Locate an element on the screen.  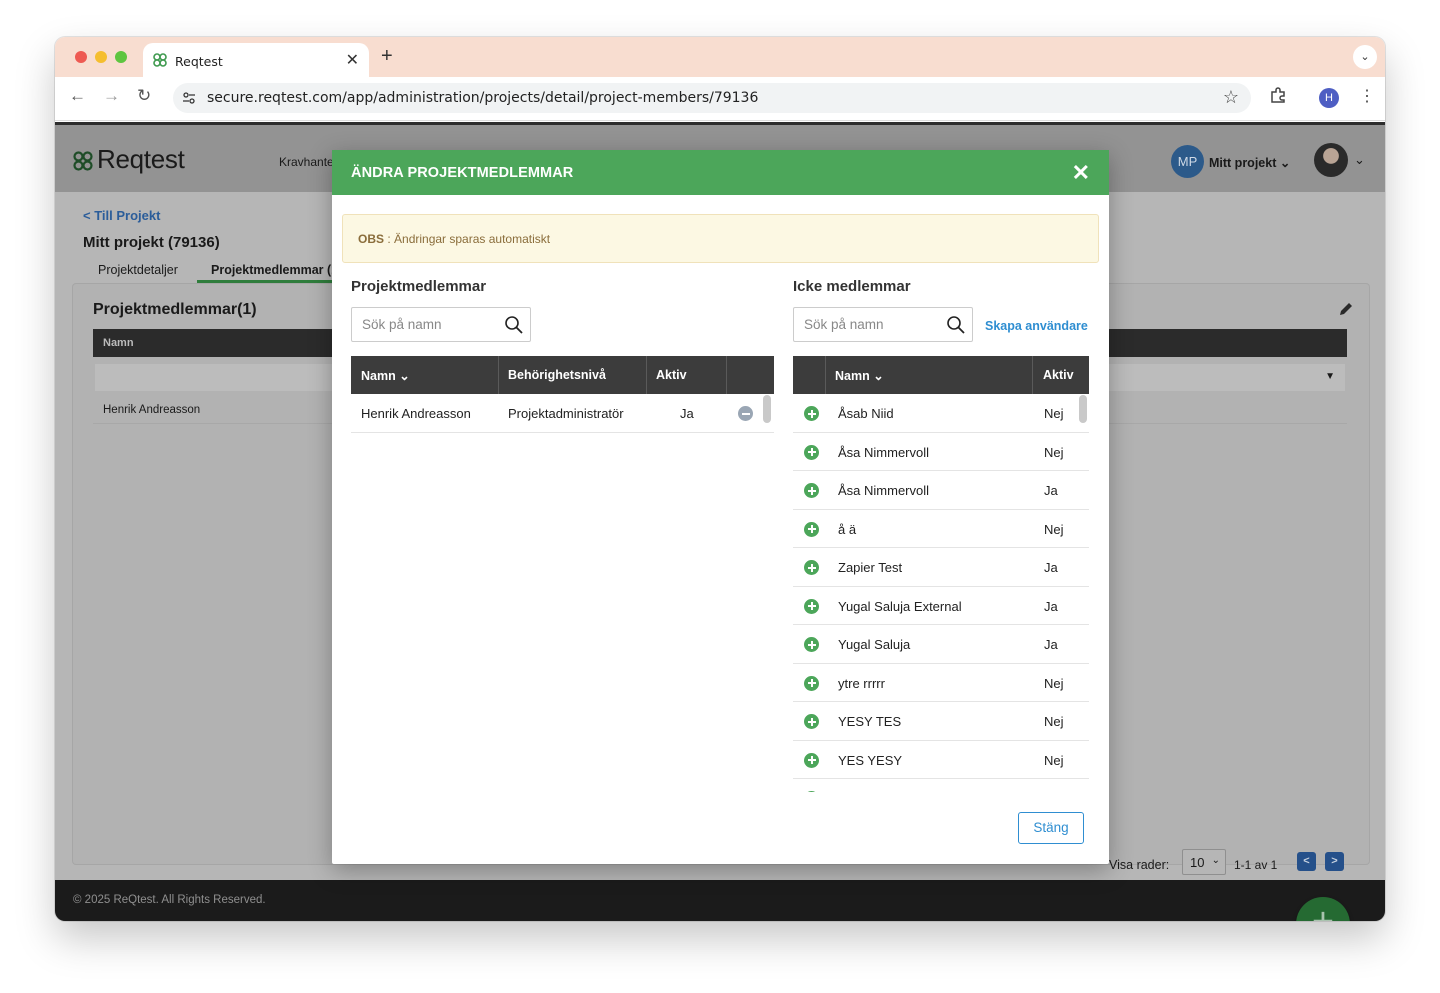
rows-per-page-select: 10 ⌄ is located at coordinates (1204, 862).